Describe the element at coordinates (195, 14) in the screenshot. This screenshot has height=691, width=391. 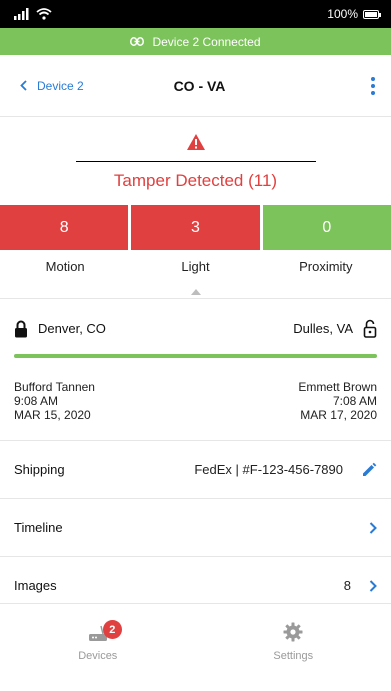
I see `status-bar: 100%` at that location.